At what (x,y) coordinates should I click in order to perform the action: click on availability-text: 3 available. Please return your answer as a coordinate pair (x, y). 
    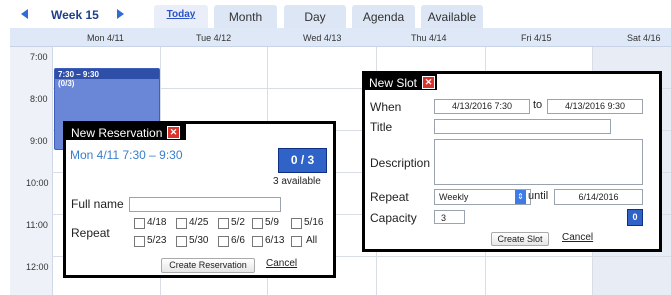
    Looking at the image, I should click on (297, 181).